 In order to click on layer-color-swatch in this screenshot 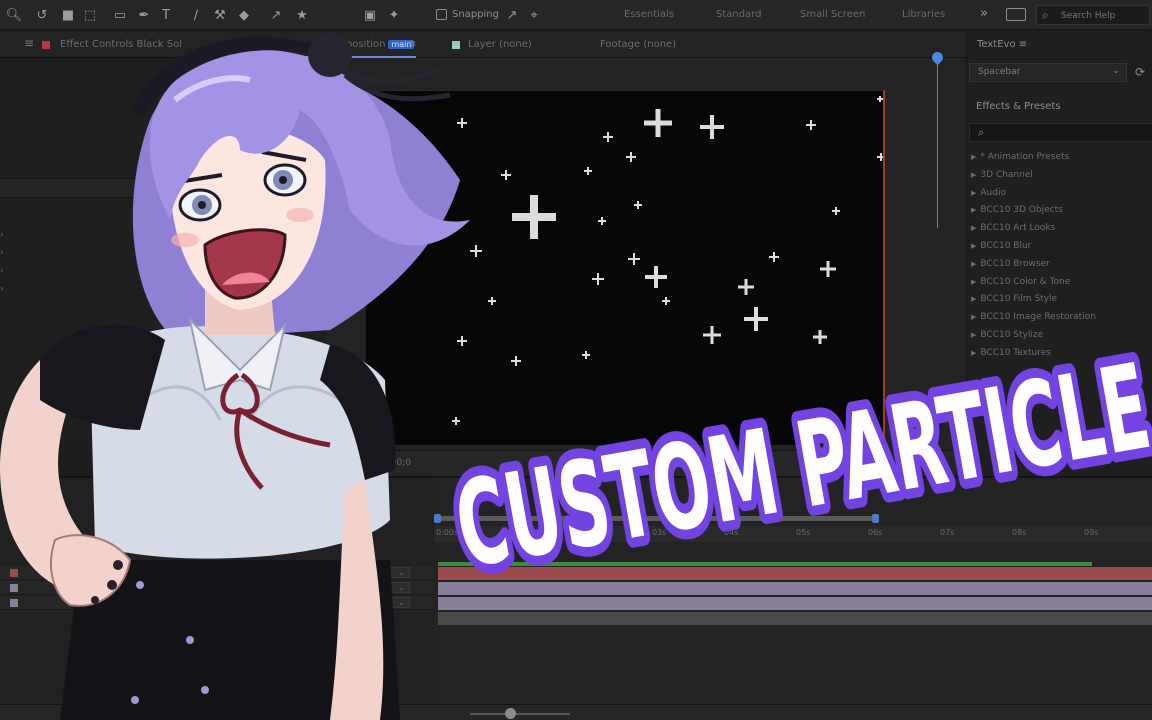, I will do `click(46, 45)`.